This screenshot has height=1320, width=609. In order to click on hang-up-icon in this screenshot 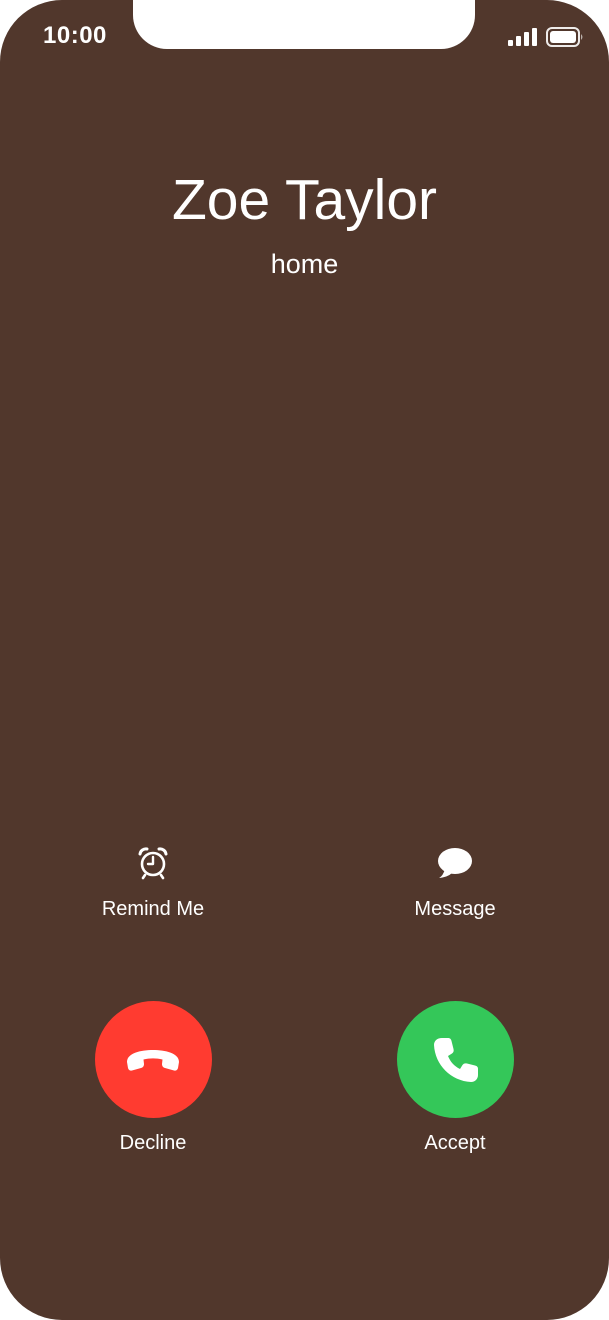, I will do `click(153, 1060)`.